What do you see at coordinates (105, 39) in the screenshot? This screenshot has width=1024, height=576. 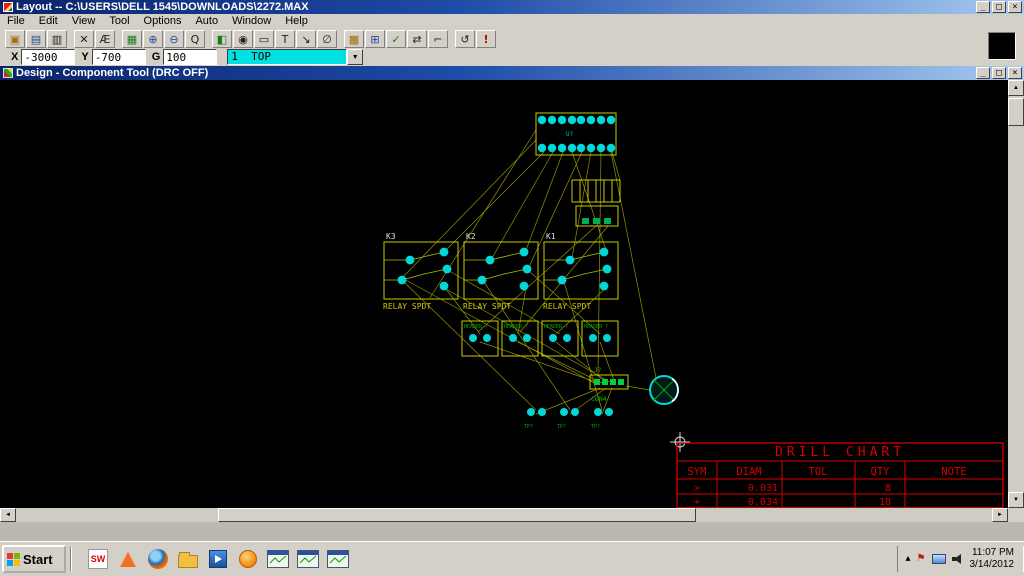 I see `find-text-icon: Æ` at bounding box center [105, 39].